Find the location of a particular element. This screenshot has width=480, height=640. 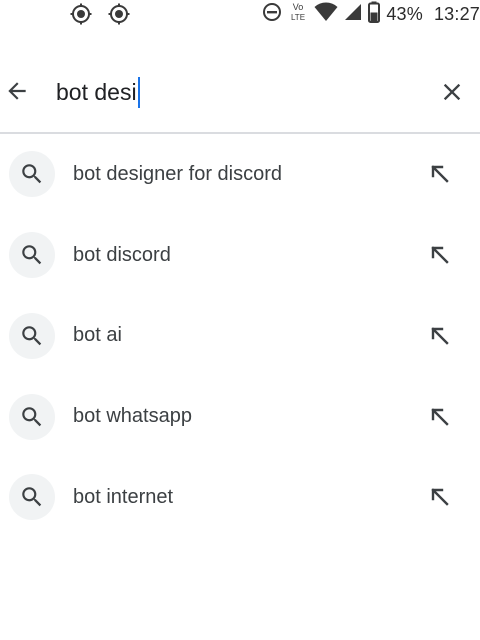

text-cursor is located at coordinates (138, 92).